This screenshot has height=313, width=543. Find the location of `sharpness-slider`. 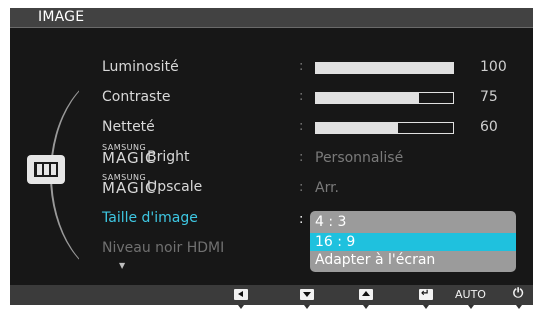

sharpness-slider is located at coordinates (384, 128).